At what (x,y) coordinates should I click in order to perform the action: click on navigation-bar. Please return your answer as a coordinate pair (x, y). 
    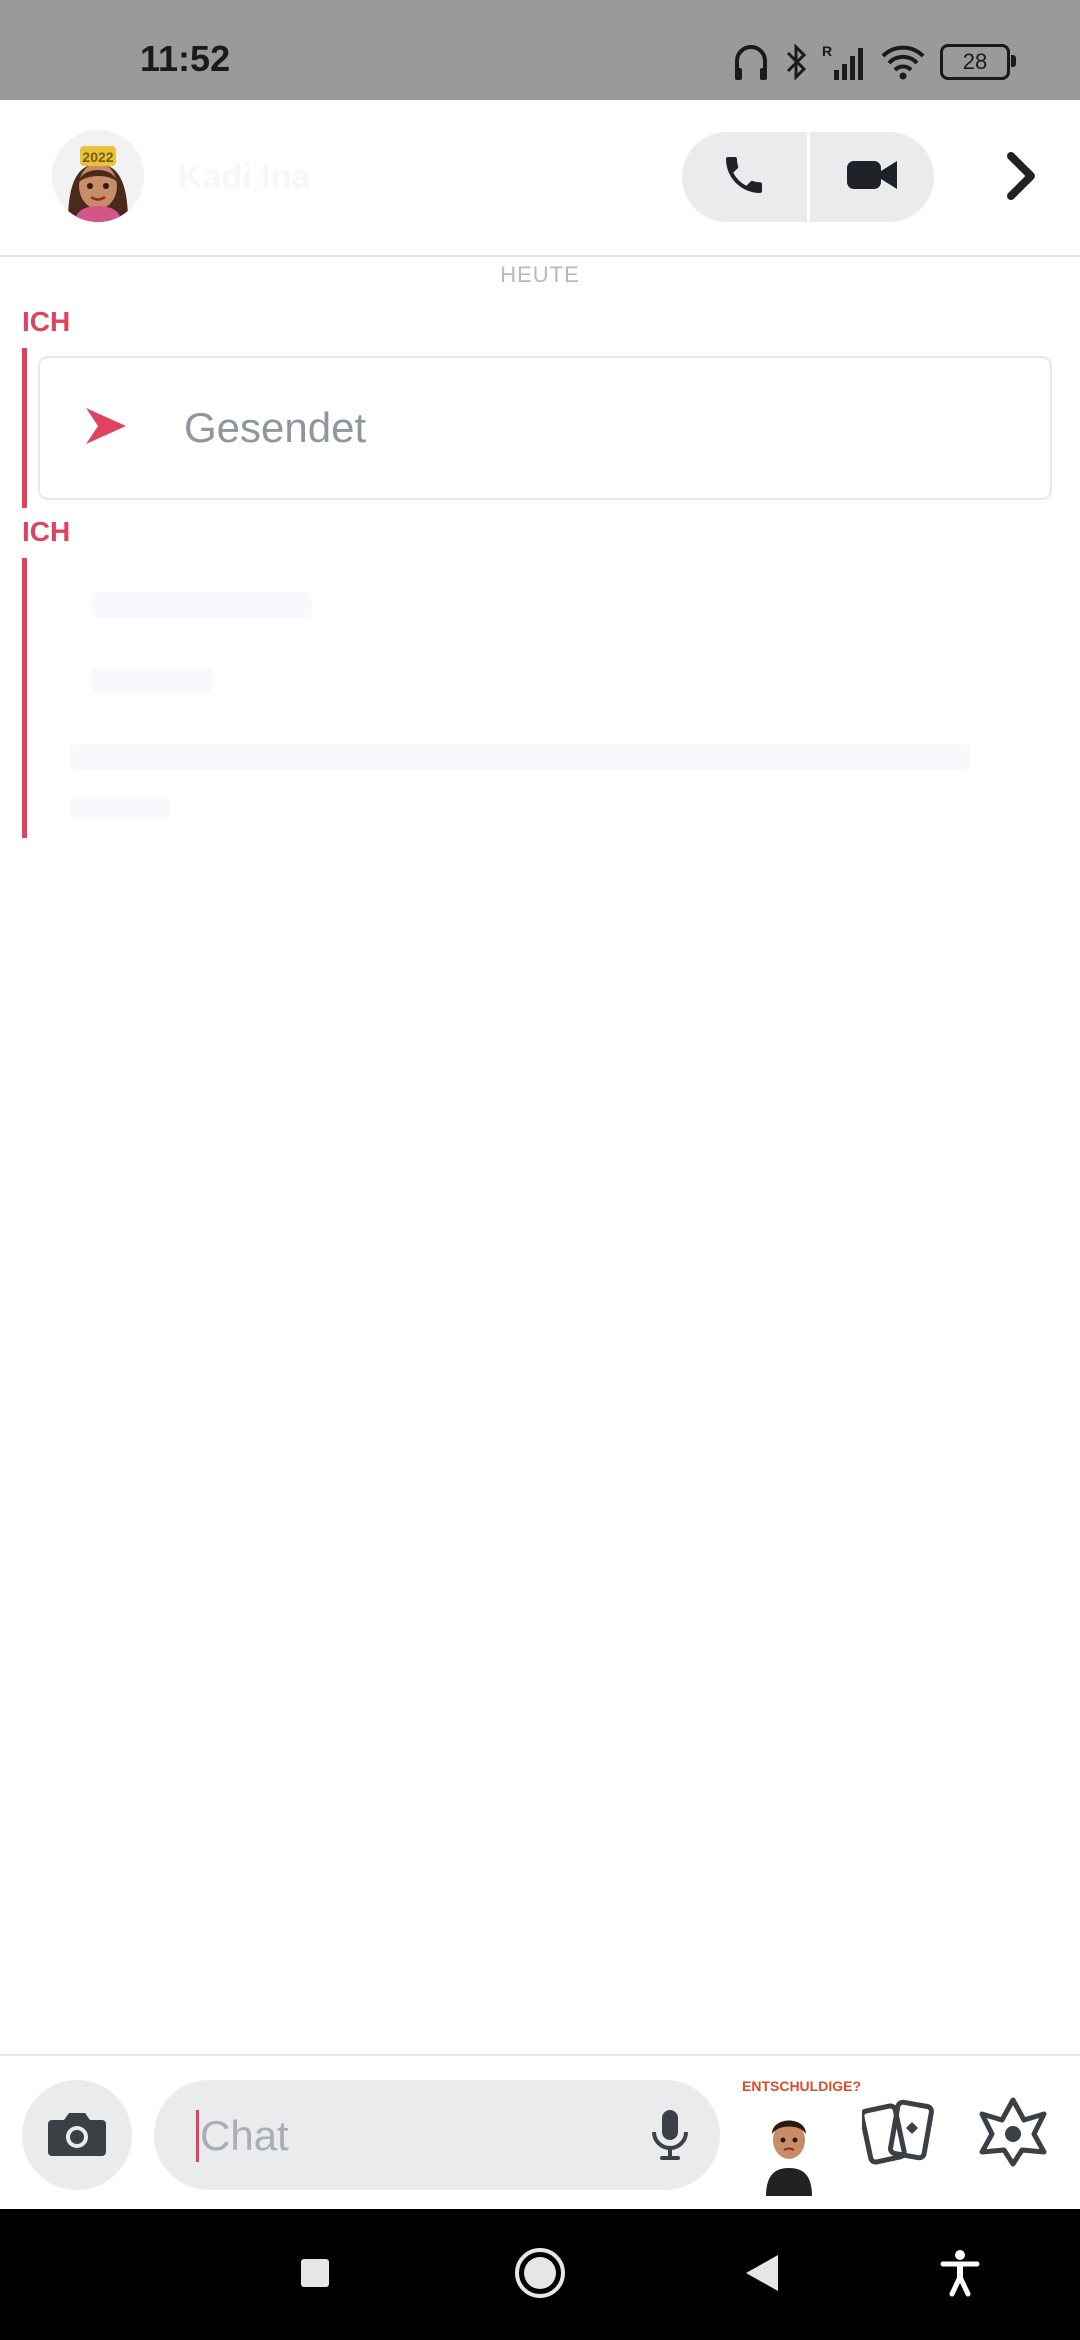
    Looking at the image, I should click on (540, 2274).